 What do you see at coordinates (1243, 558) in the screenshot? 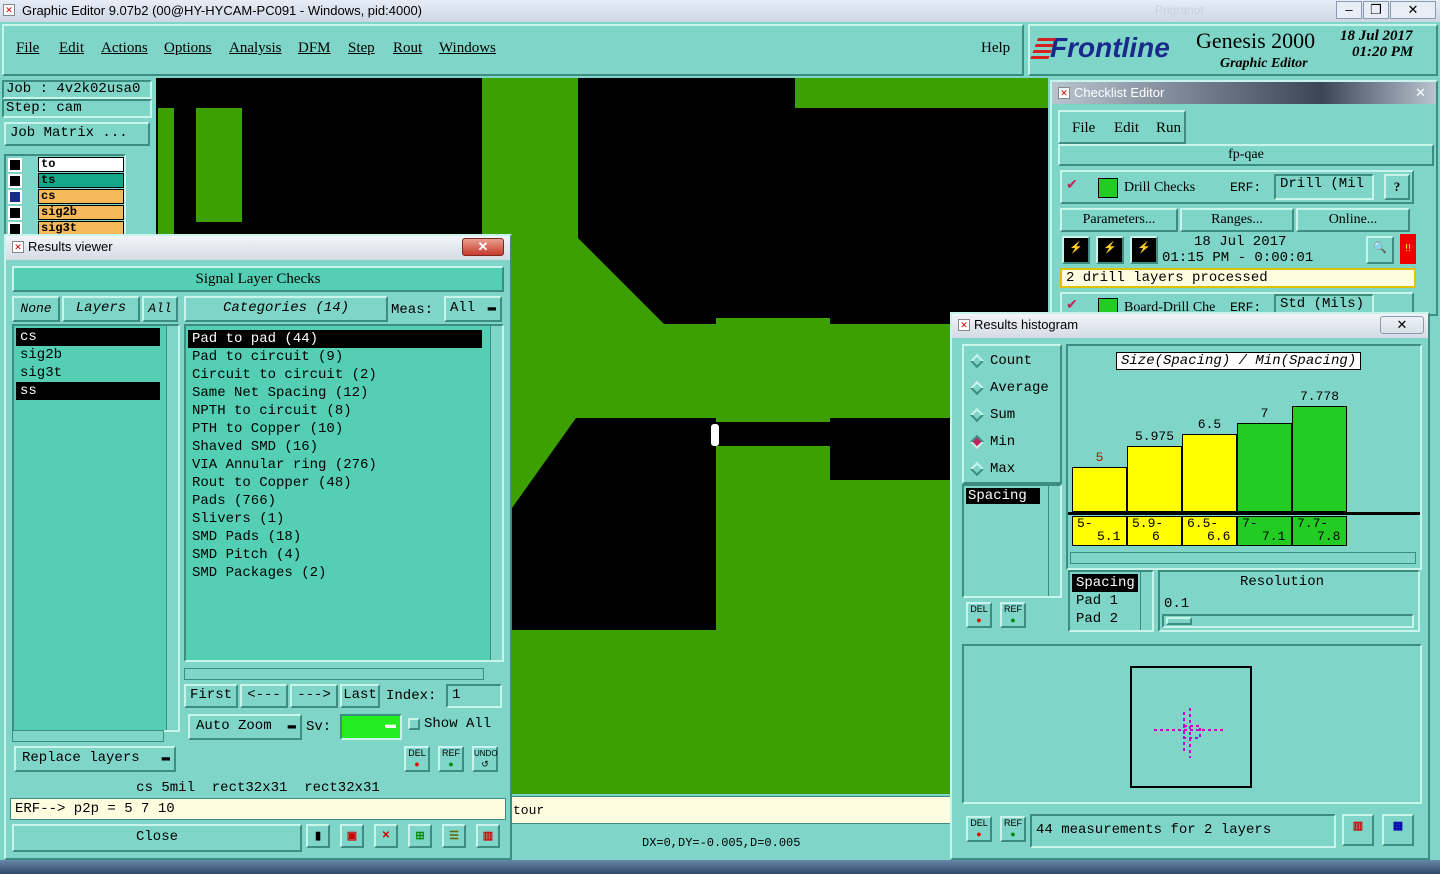
I see `chart-hscroll` at bounding box center [1243, 558].